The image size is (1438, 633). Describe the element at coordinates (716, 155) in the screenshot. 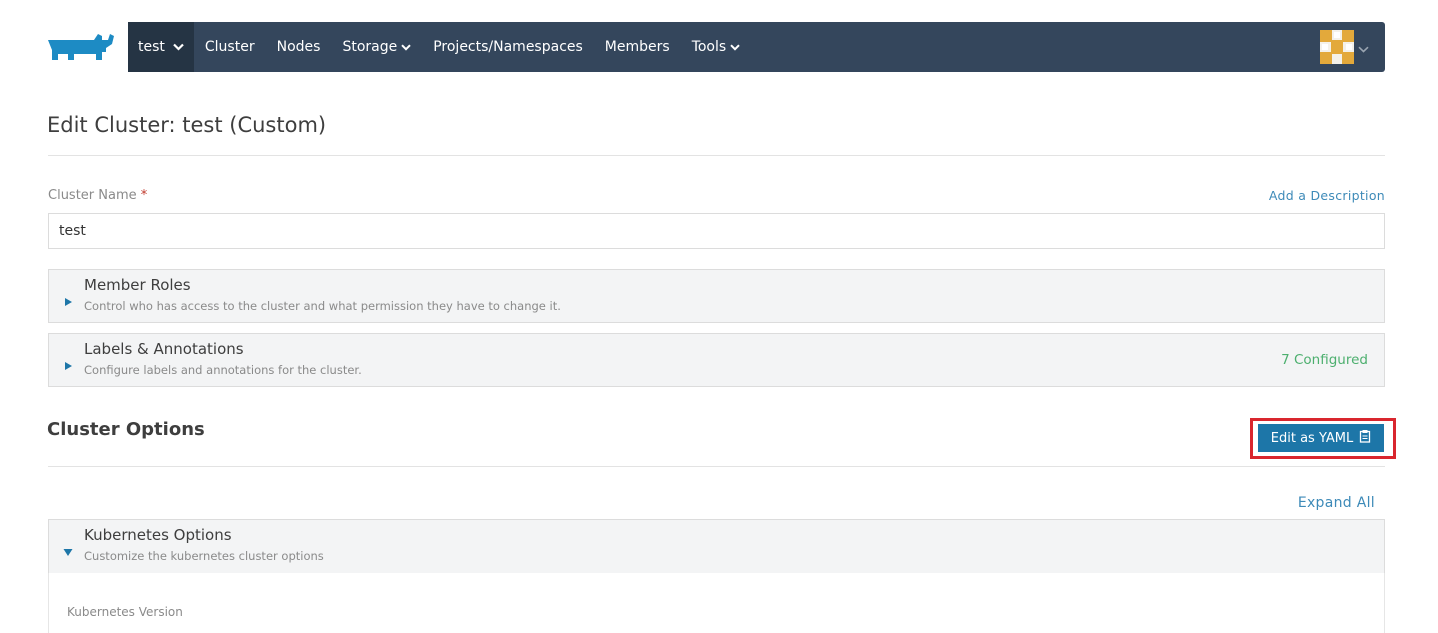

I see `title-divider` at that location.